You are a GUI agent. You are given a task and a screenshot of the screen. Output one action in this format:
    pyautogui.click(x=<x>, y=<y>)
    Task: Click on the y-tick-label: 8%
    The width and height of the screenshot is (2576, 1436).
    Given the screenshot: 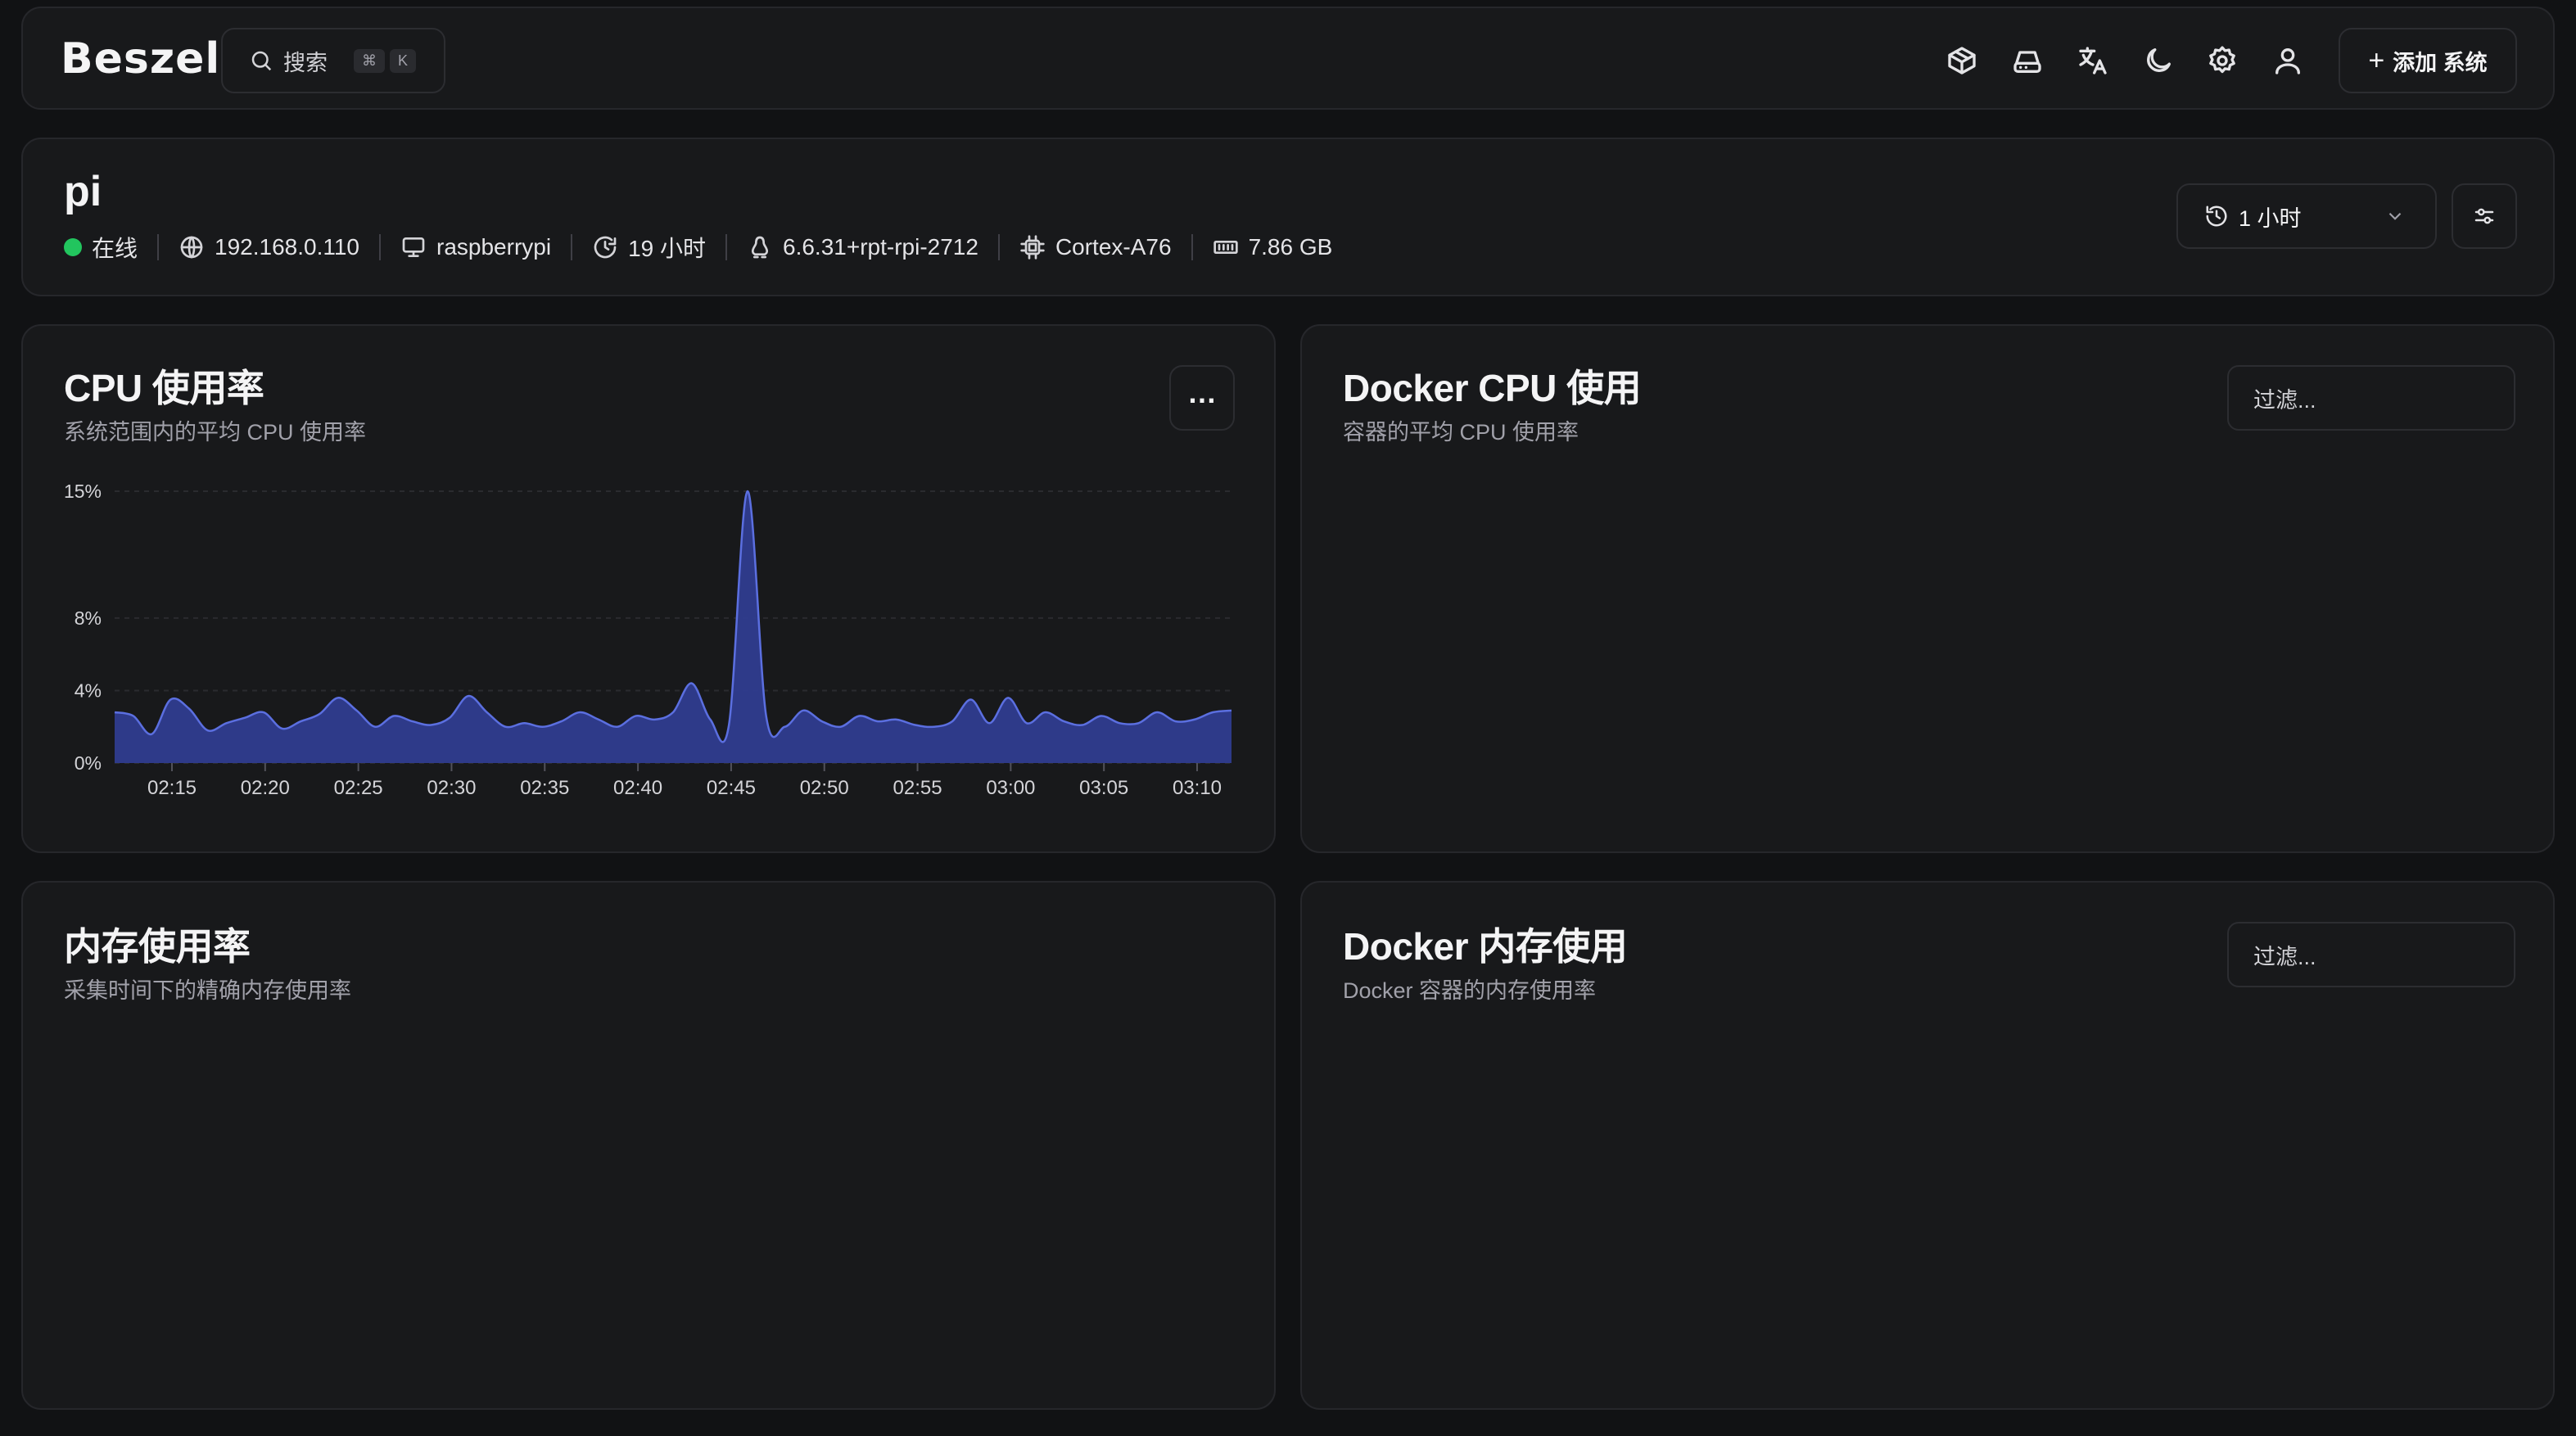 What is the action you would take?
    pyautogui.click(x=88, y=618)
    